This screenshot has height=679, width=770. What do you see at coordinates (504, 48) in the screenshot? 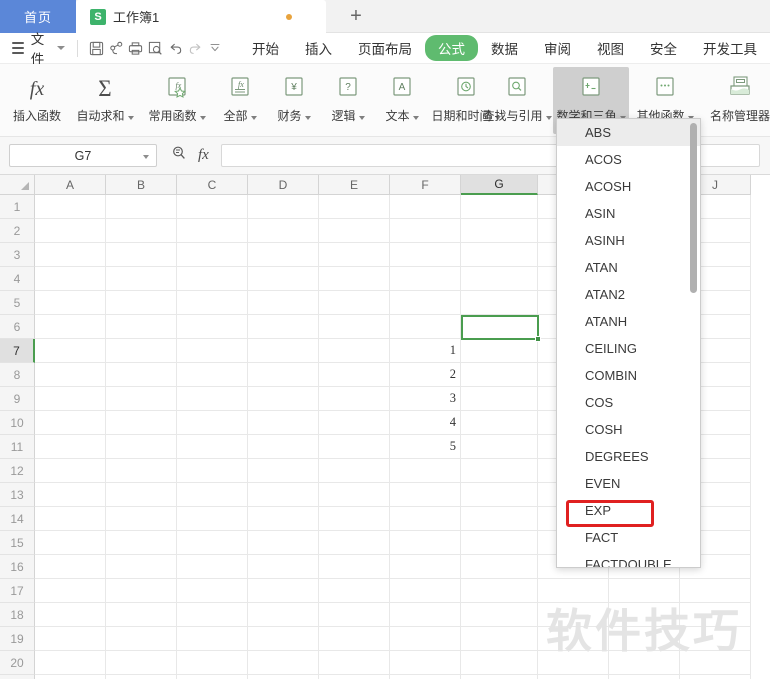
I see `ribbon-tab-data: 数据` at bounding box center [504, 48].